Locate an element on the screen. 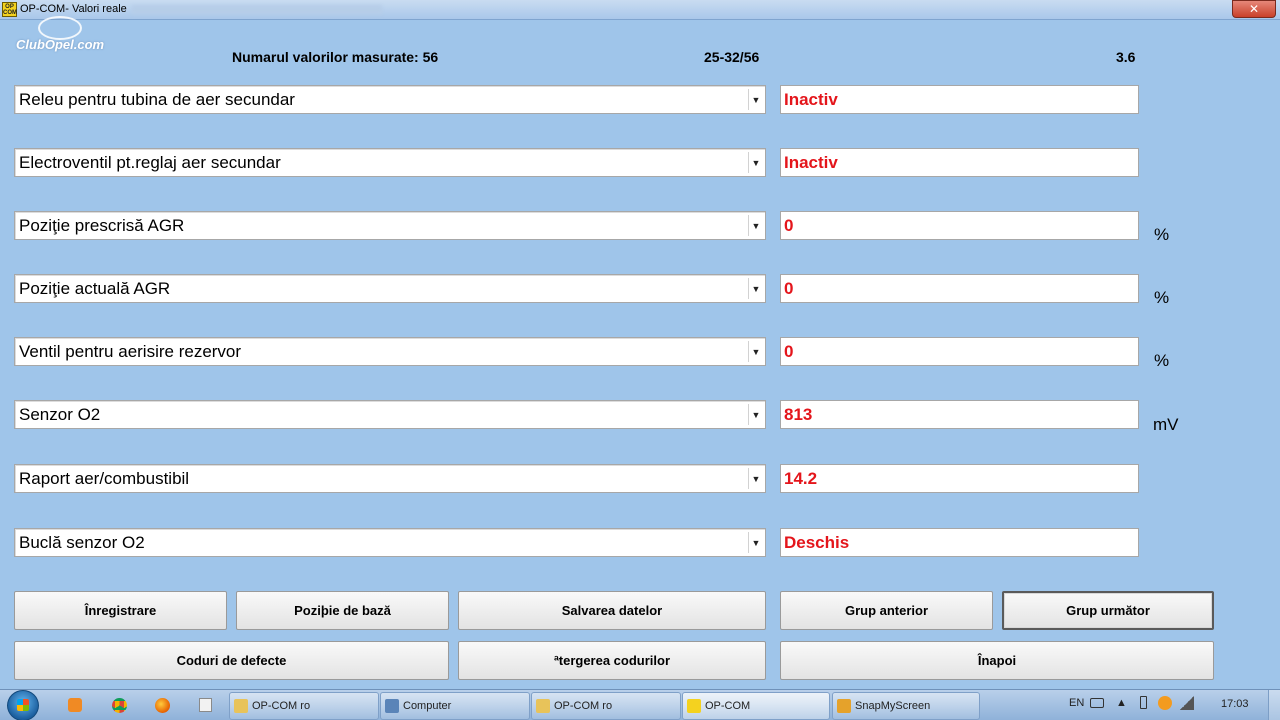  show-desktop-button is located at coordinates (1274, 705).